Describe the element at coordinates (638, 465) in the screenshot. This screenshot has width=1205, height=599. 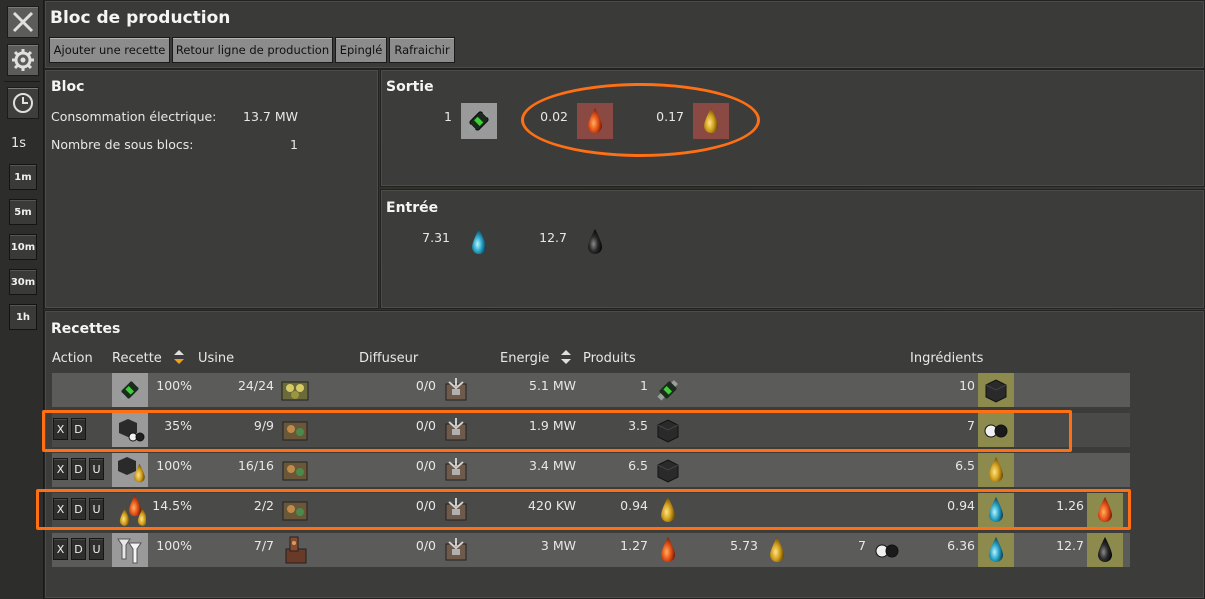
I see `product-value: 6.5` at that location.